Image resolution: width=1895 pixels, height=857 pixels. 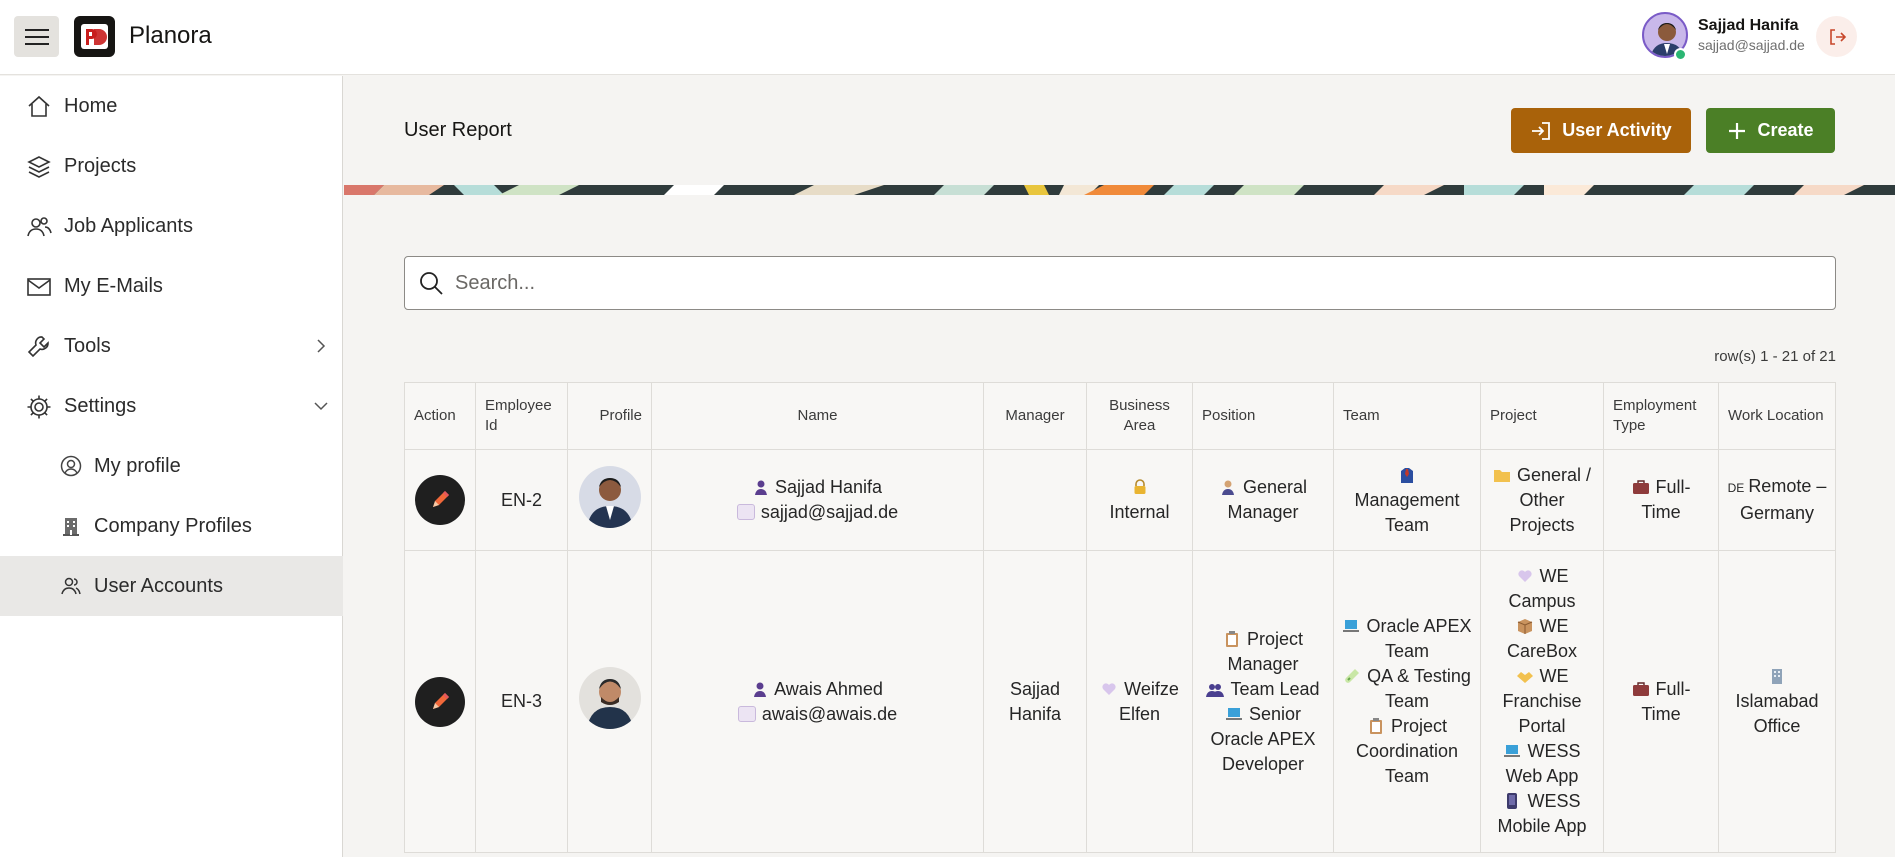 I want to click on col-header-project: Project, so click(x=1542, y=416).